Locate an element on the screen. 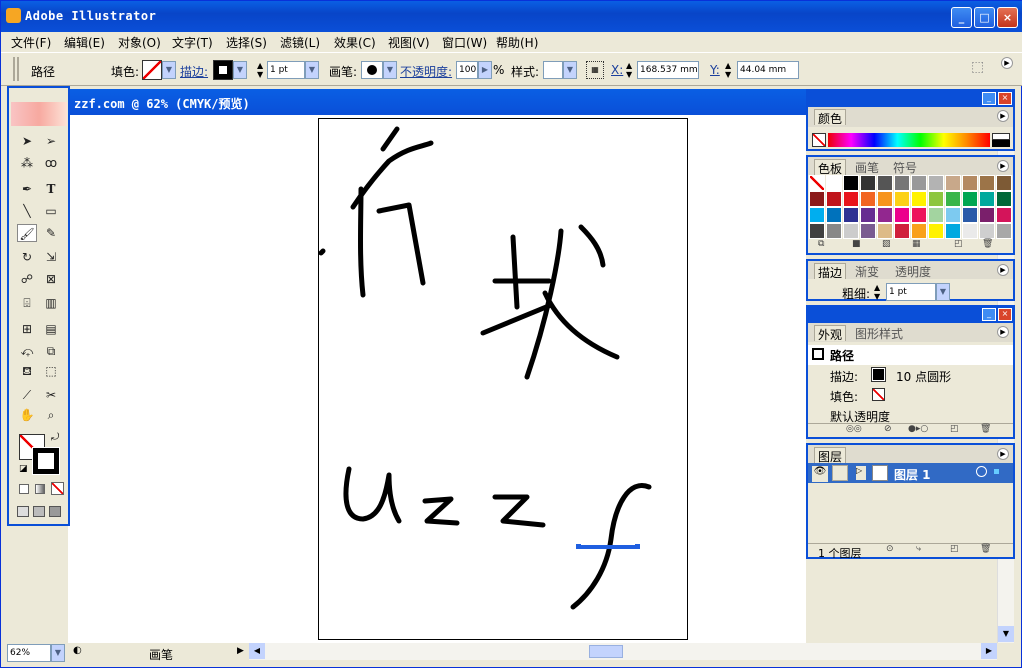 Image resolution: width=1022 pixels, height=668 pixels. tab-symbols: 符号 is located at coordinates (905, 167).